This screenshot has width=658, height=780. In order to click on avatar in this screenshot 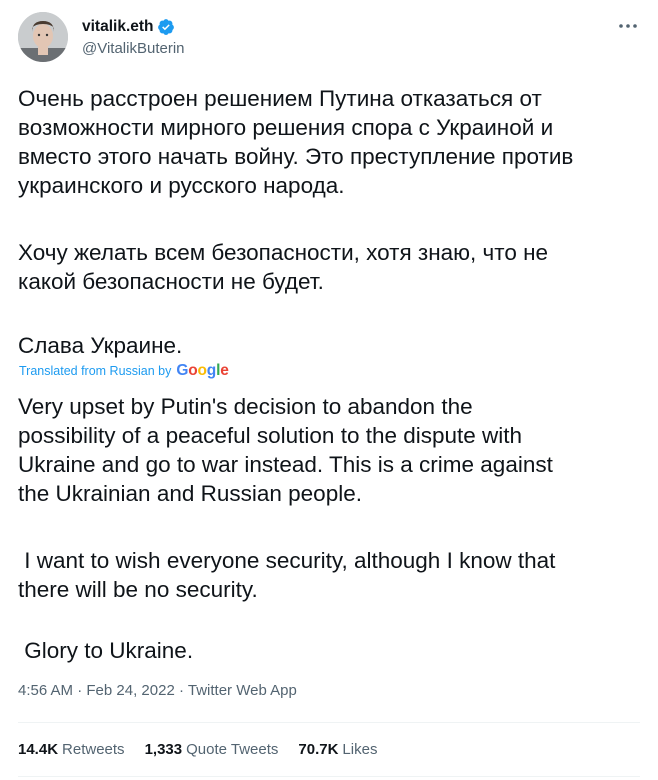, I will do `click(43, 37)`.